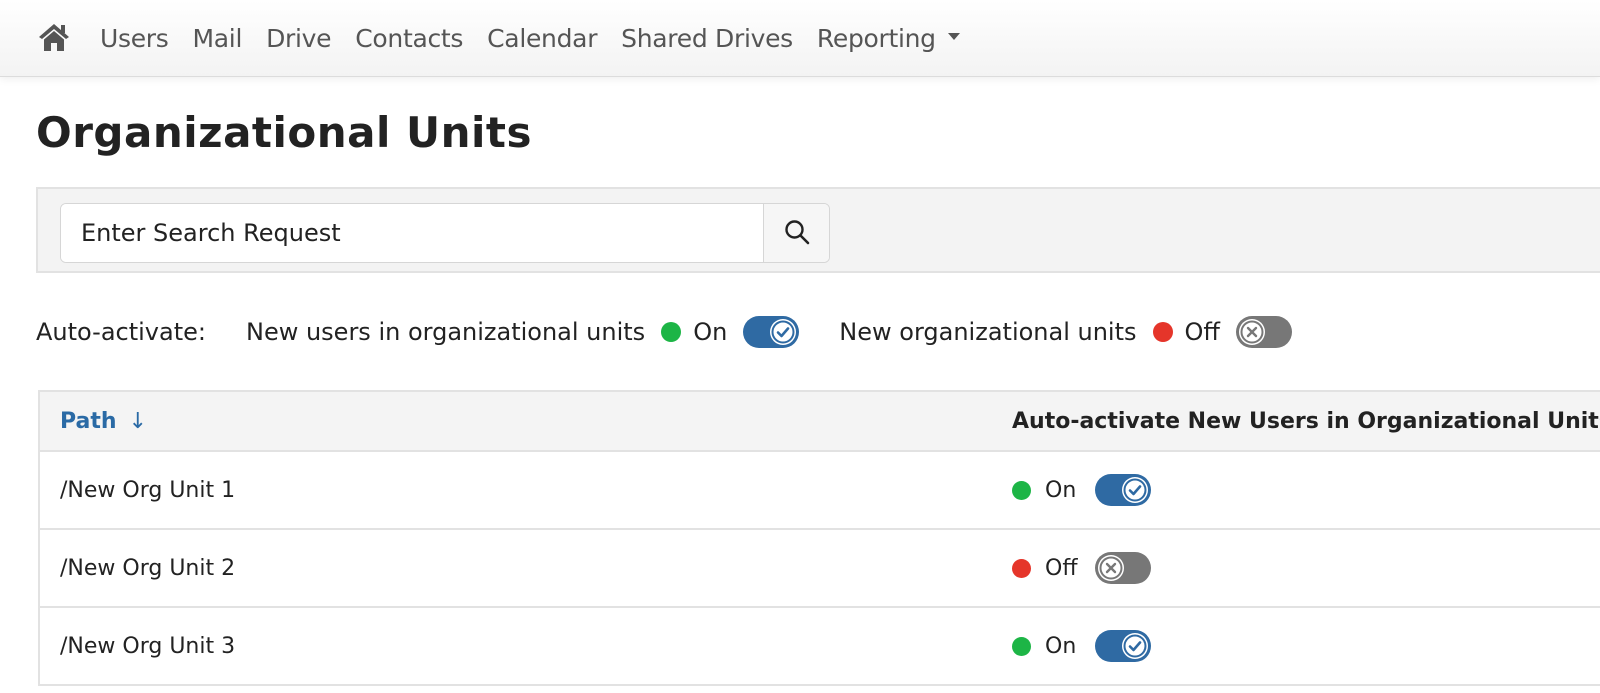 This screenshot has width=1600, height=693. I want to click on search-icon, so click(797, 233).